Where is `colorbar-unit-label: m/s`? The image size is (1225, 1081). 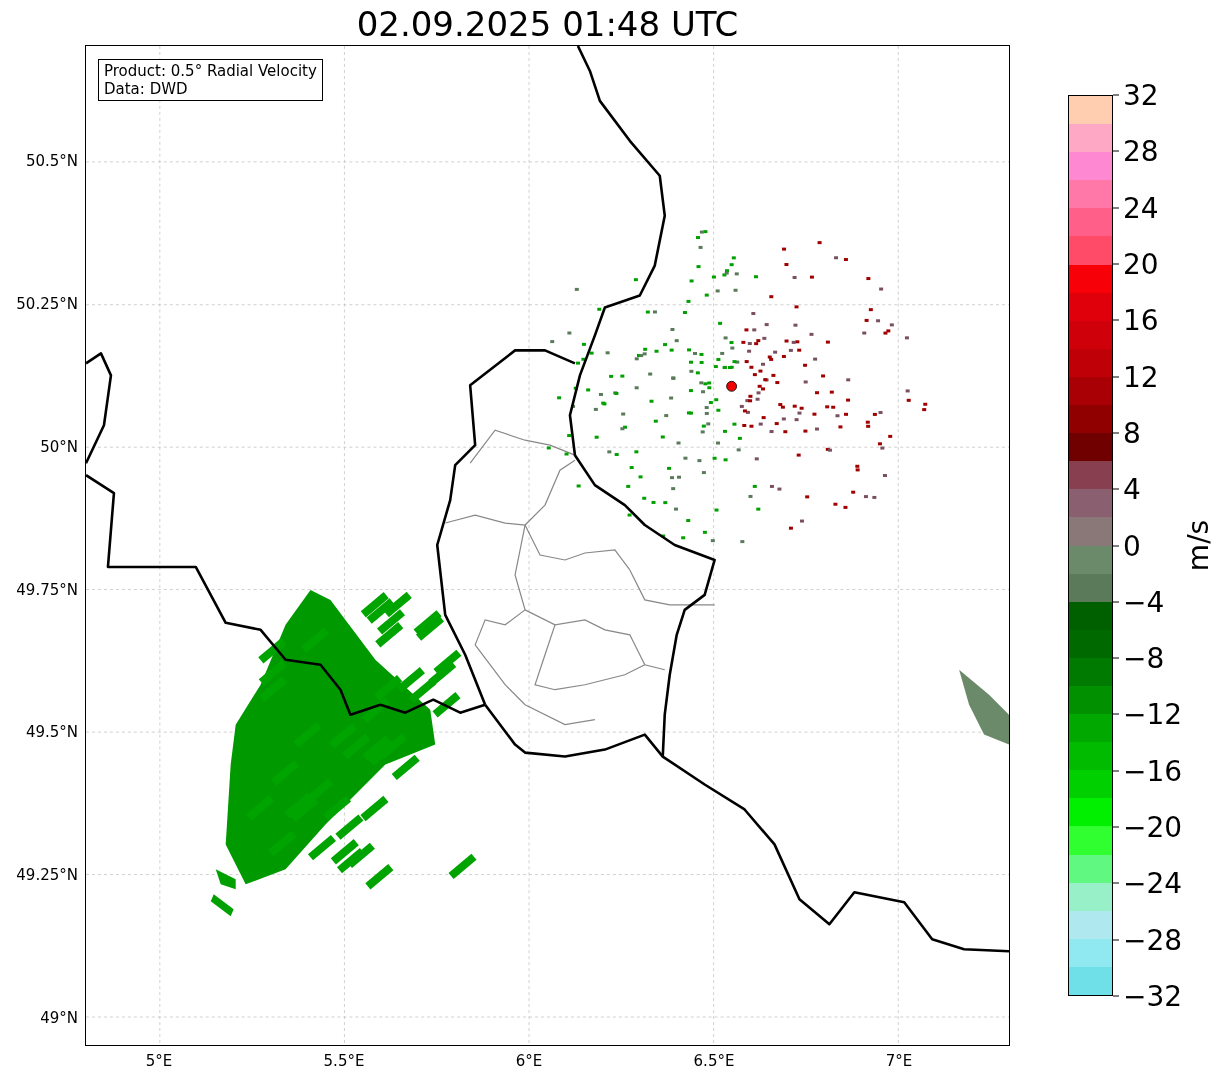
colorbar-unit-label: m/s is located at coordinates (1199, 545).